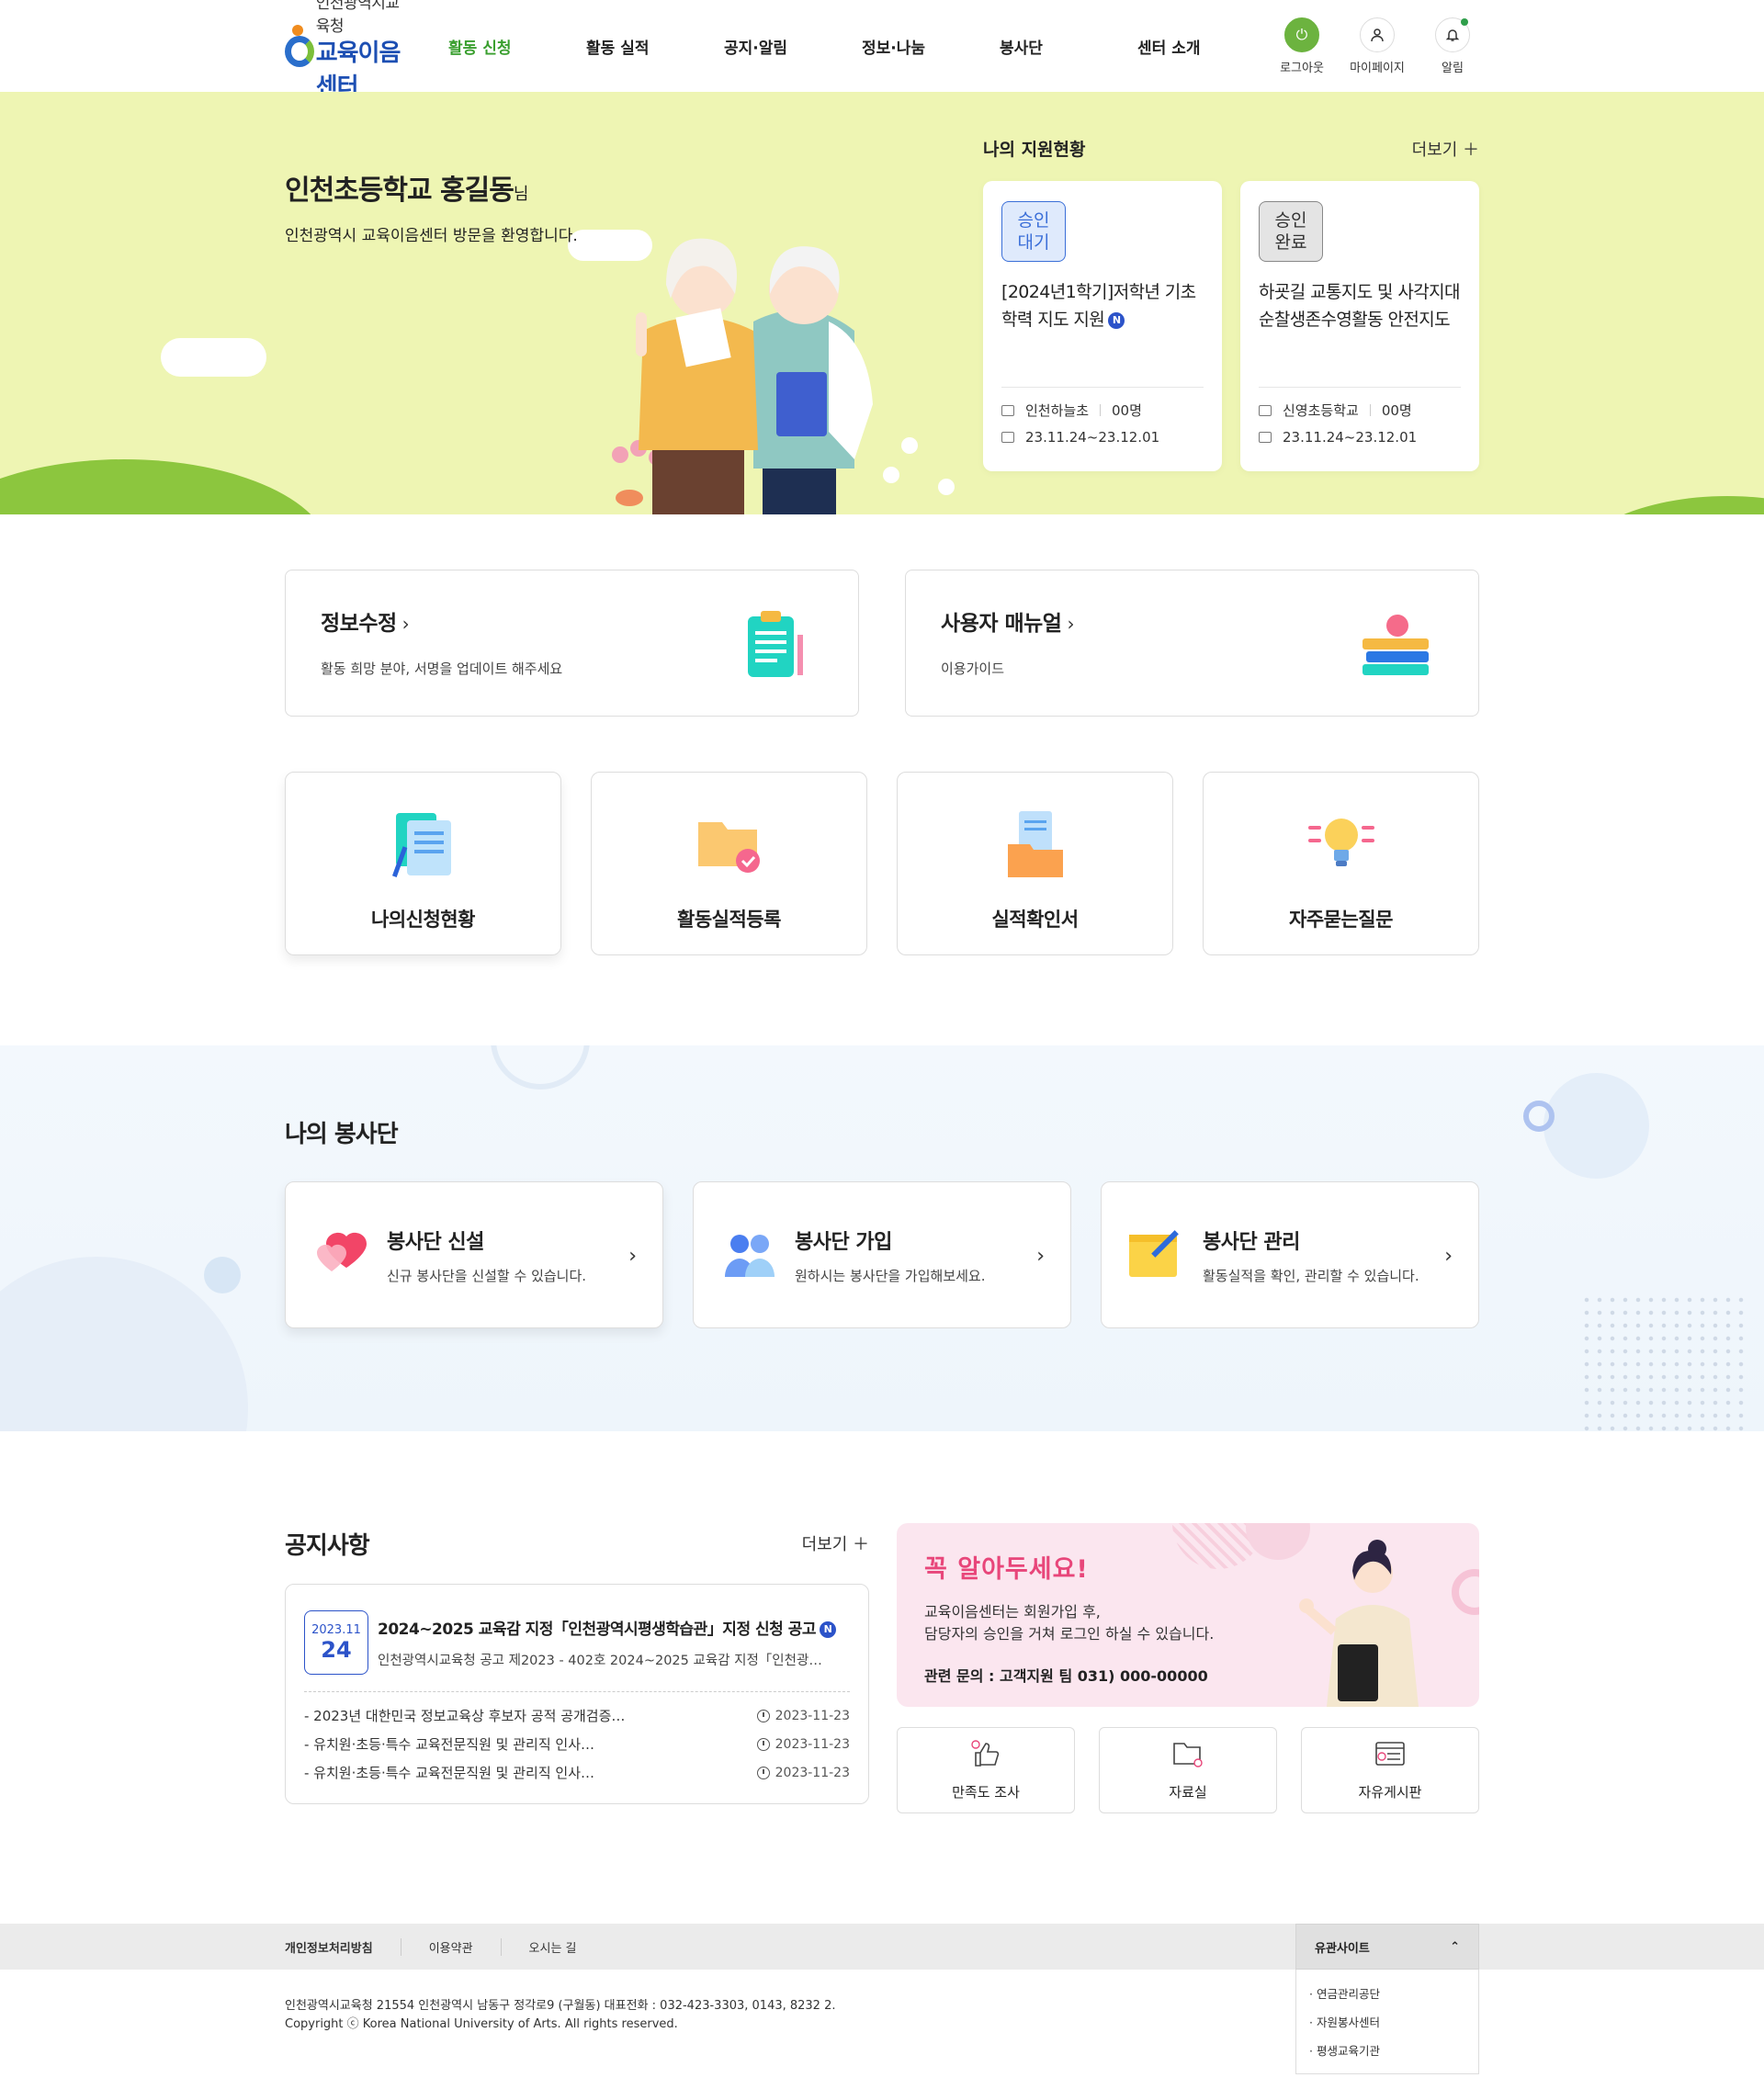 Image resolution: width=1764 pixels, height=2089 pixels. What do you see at coordinates (1192, 643) in the screenshot?
I see `user-manual-card: 사용자 매뉴얼 › 이용가이드` at bounding box center [1192, 643].